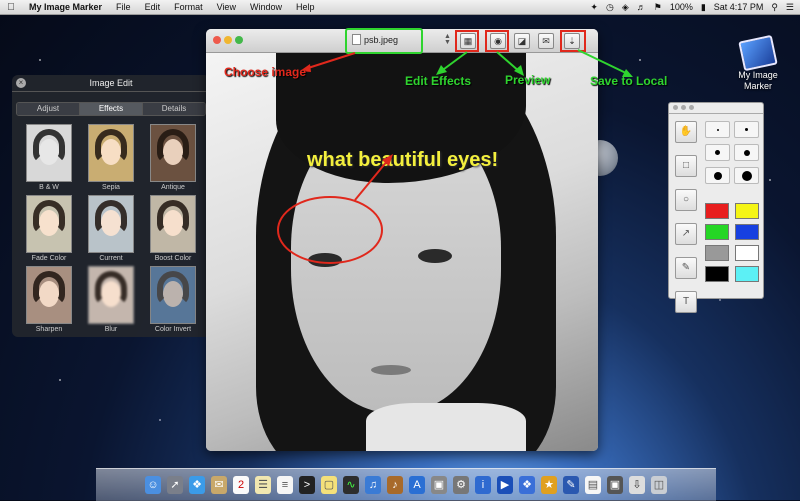 This screenshot has width=800, height=501. I want to click on image-marker-icon: ★, so click(549, 485).